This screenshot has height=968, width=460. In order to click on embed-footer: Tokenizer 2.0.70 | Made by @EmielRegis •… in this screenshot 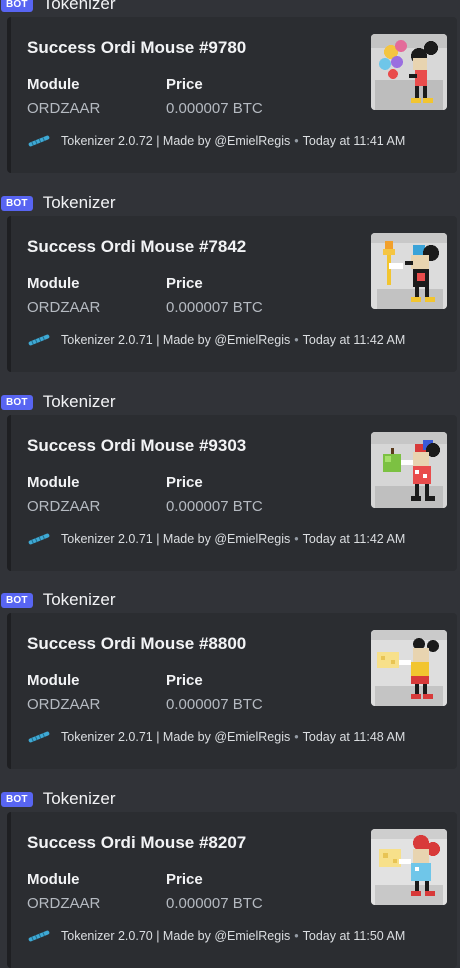, I will do `click(216, 936)`.